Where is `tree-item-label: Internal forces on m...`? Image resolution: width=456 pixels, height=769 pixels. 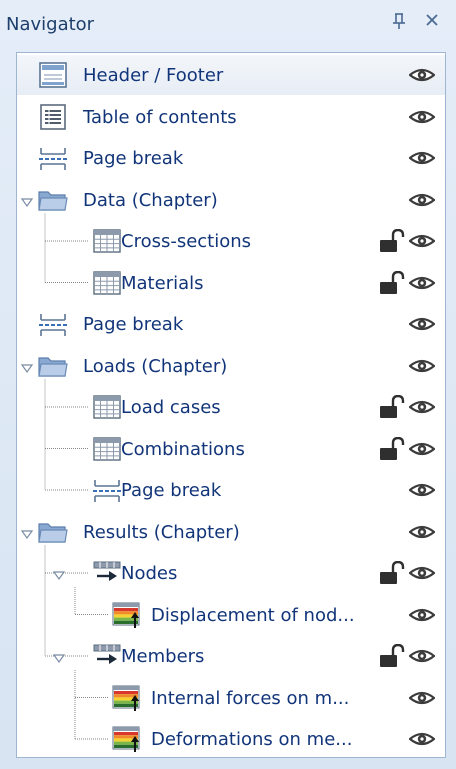 tree-item-label: Internal forces on m... is located at coordinates (250, 698).